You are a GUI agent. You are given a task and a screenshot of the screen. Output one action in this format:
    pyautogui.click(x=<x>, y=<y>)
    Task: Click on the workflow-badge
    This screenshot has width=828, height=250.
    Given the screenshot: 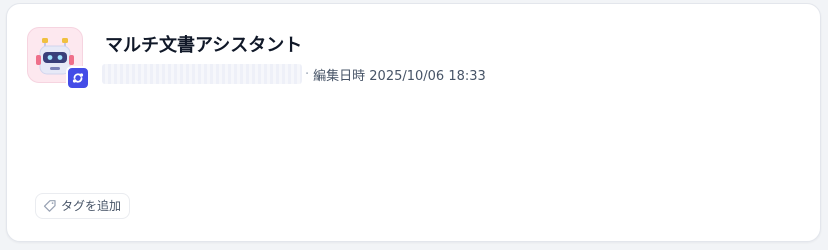 What is the action you would take?
    pyautogui.click(x=78, y=78)
    